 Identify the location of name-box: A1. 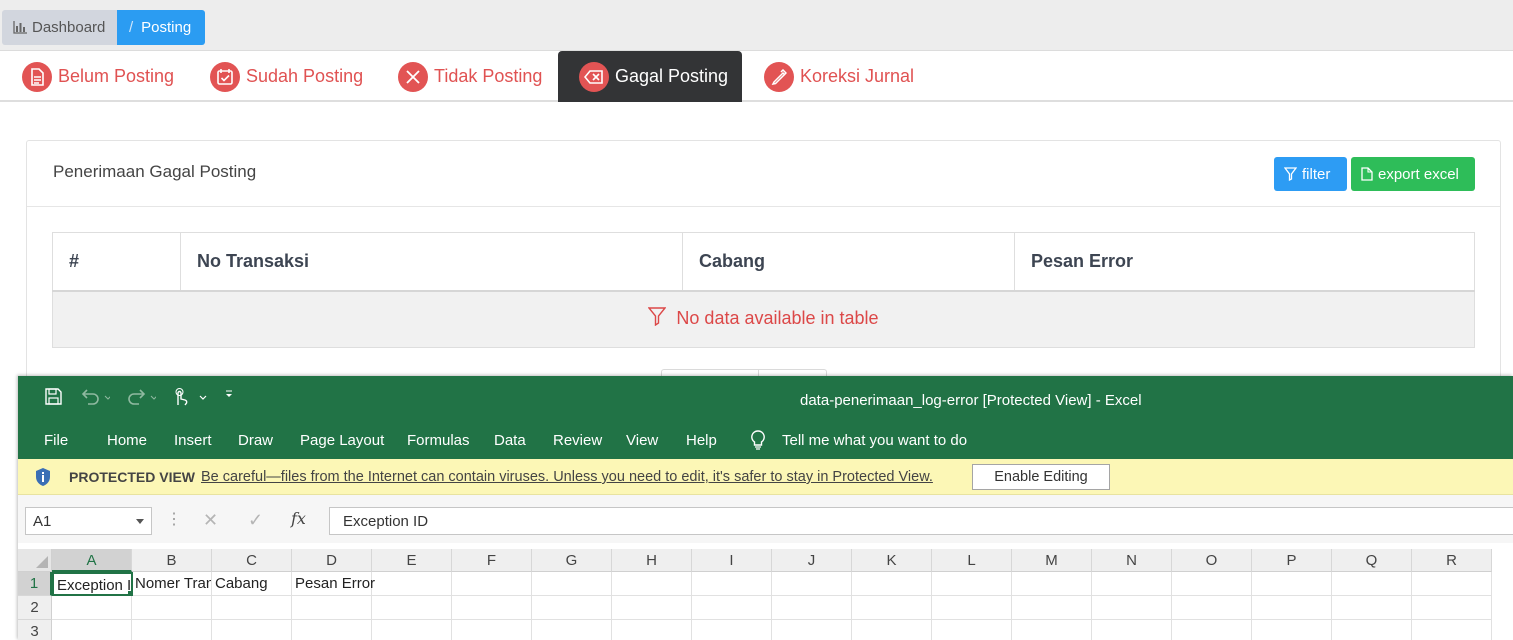
(88, 521).